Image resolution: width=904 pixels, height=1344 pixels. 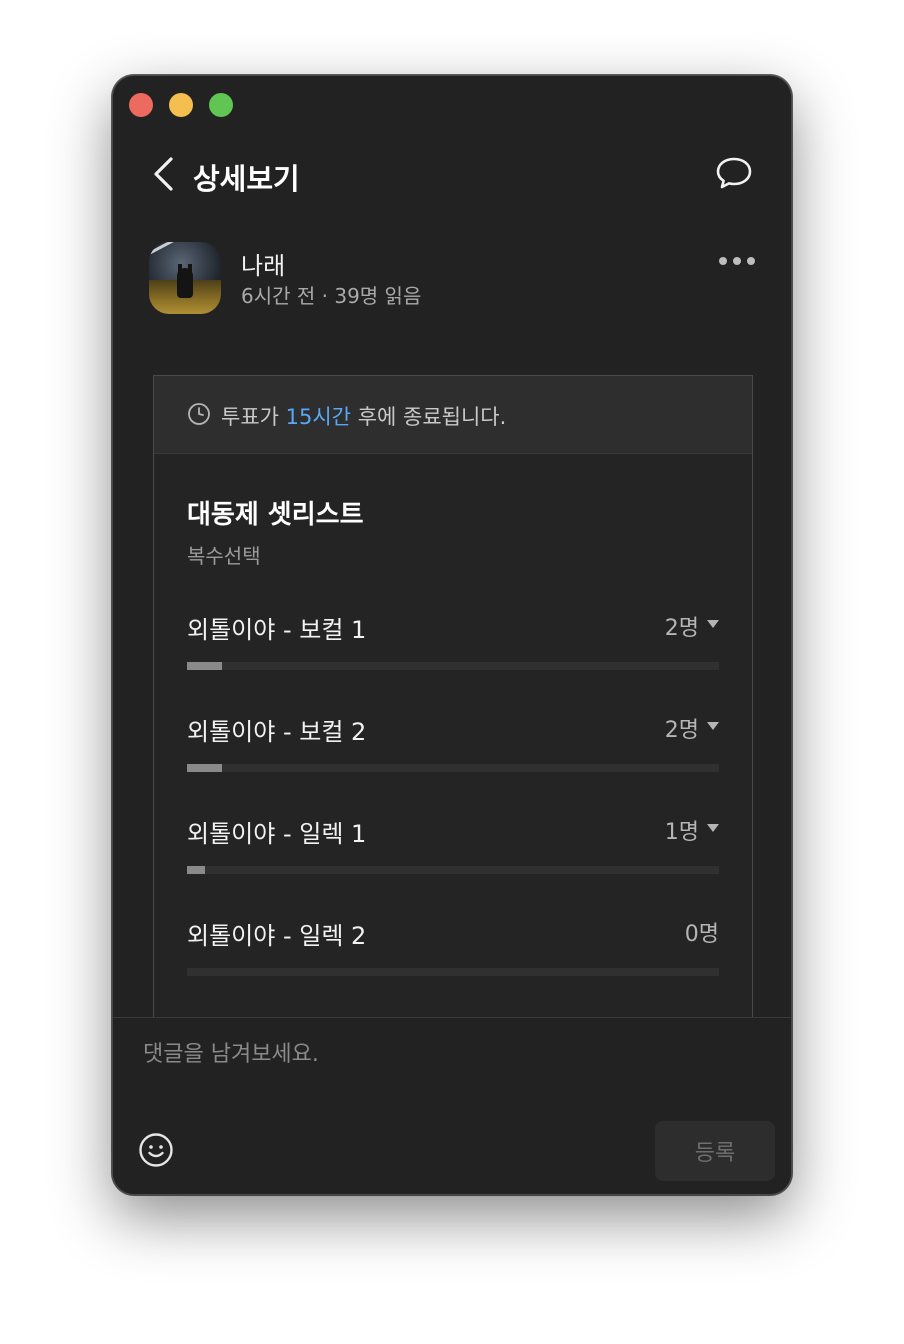 What do you see at coordinates (701, 934) in the screenshot?
I see `poll-option-count: 0명` at bounding box center [701, 934].